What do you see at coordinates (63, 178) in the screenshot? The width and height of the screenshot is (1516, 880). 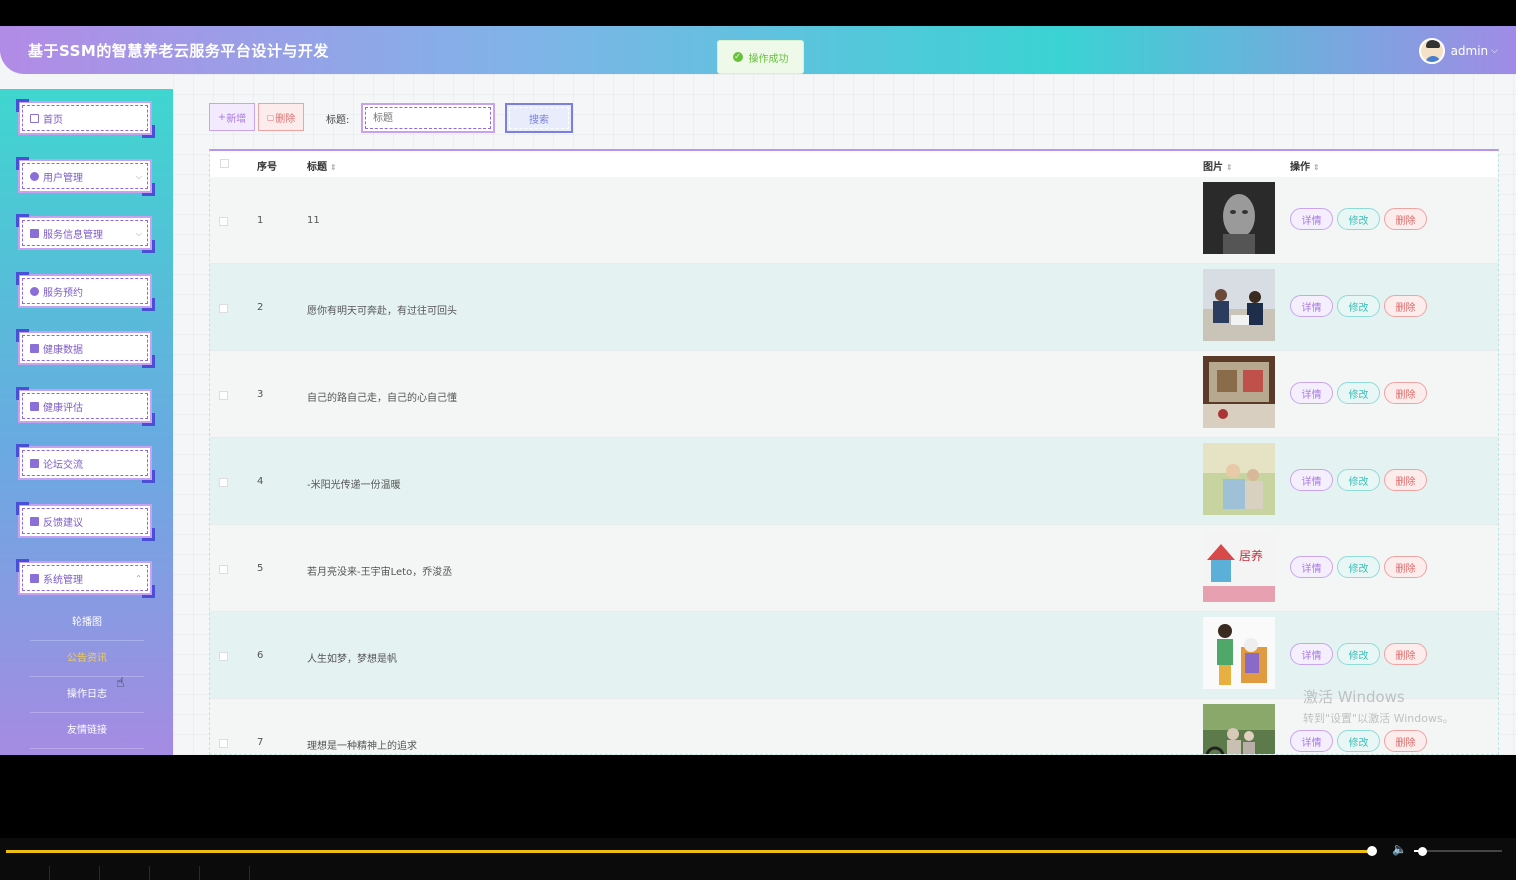 I see `sidebar-item-label: 用户管理` at bounding box center [63, 178].